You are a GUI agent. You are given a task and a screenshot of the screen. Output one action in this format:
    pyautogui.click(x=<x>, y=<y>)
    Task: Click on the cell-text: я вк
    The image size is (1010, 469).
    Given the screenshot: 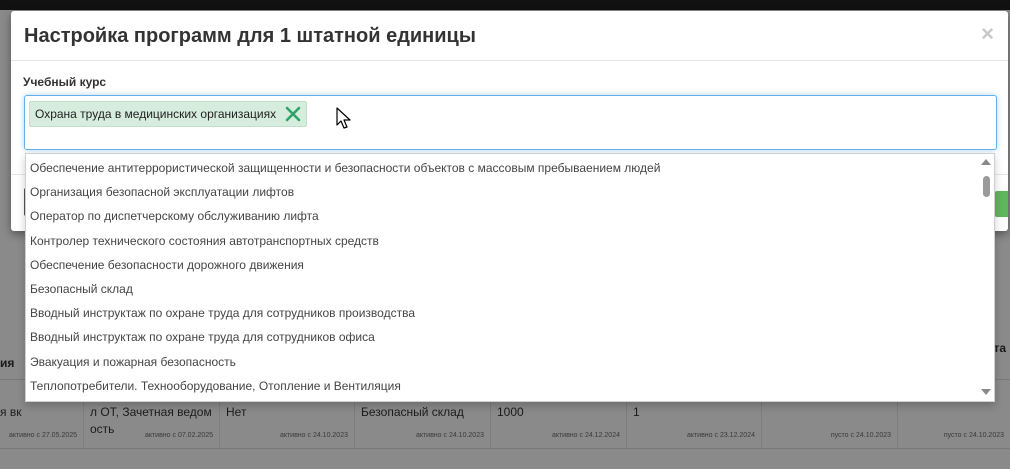 What is the action you would take?
    pyautogui.click(x=11, y=412)
    